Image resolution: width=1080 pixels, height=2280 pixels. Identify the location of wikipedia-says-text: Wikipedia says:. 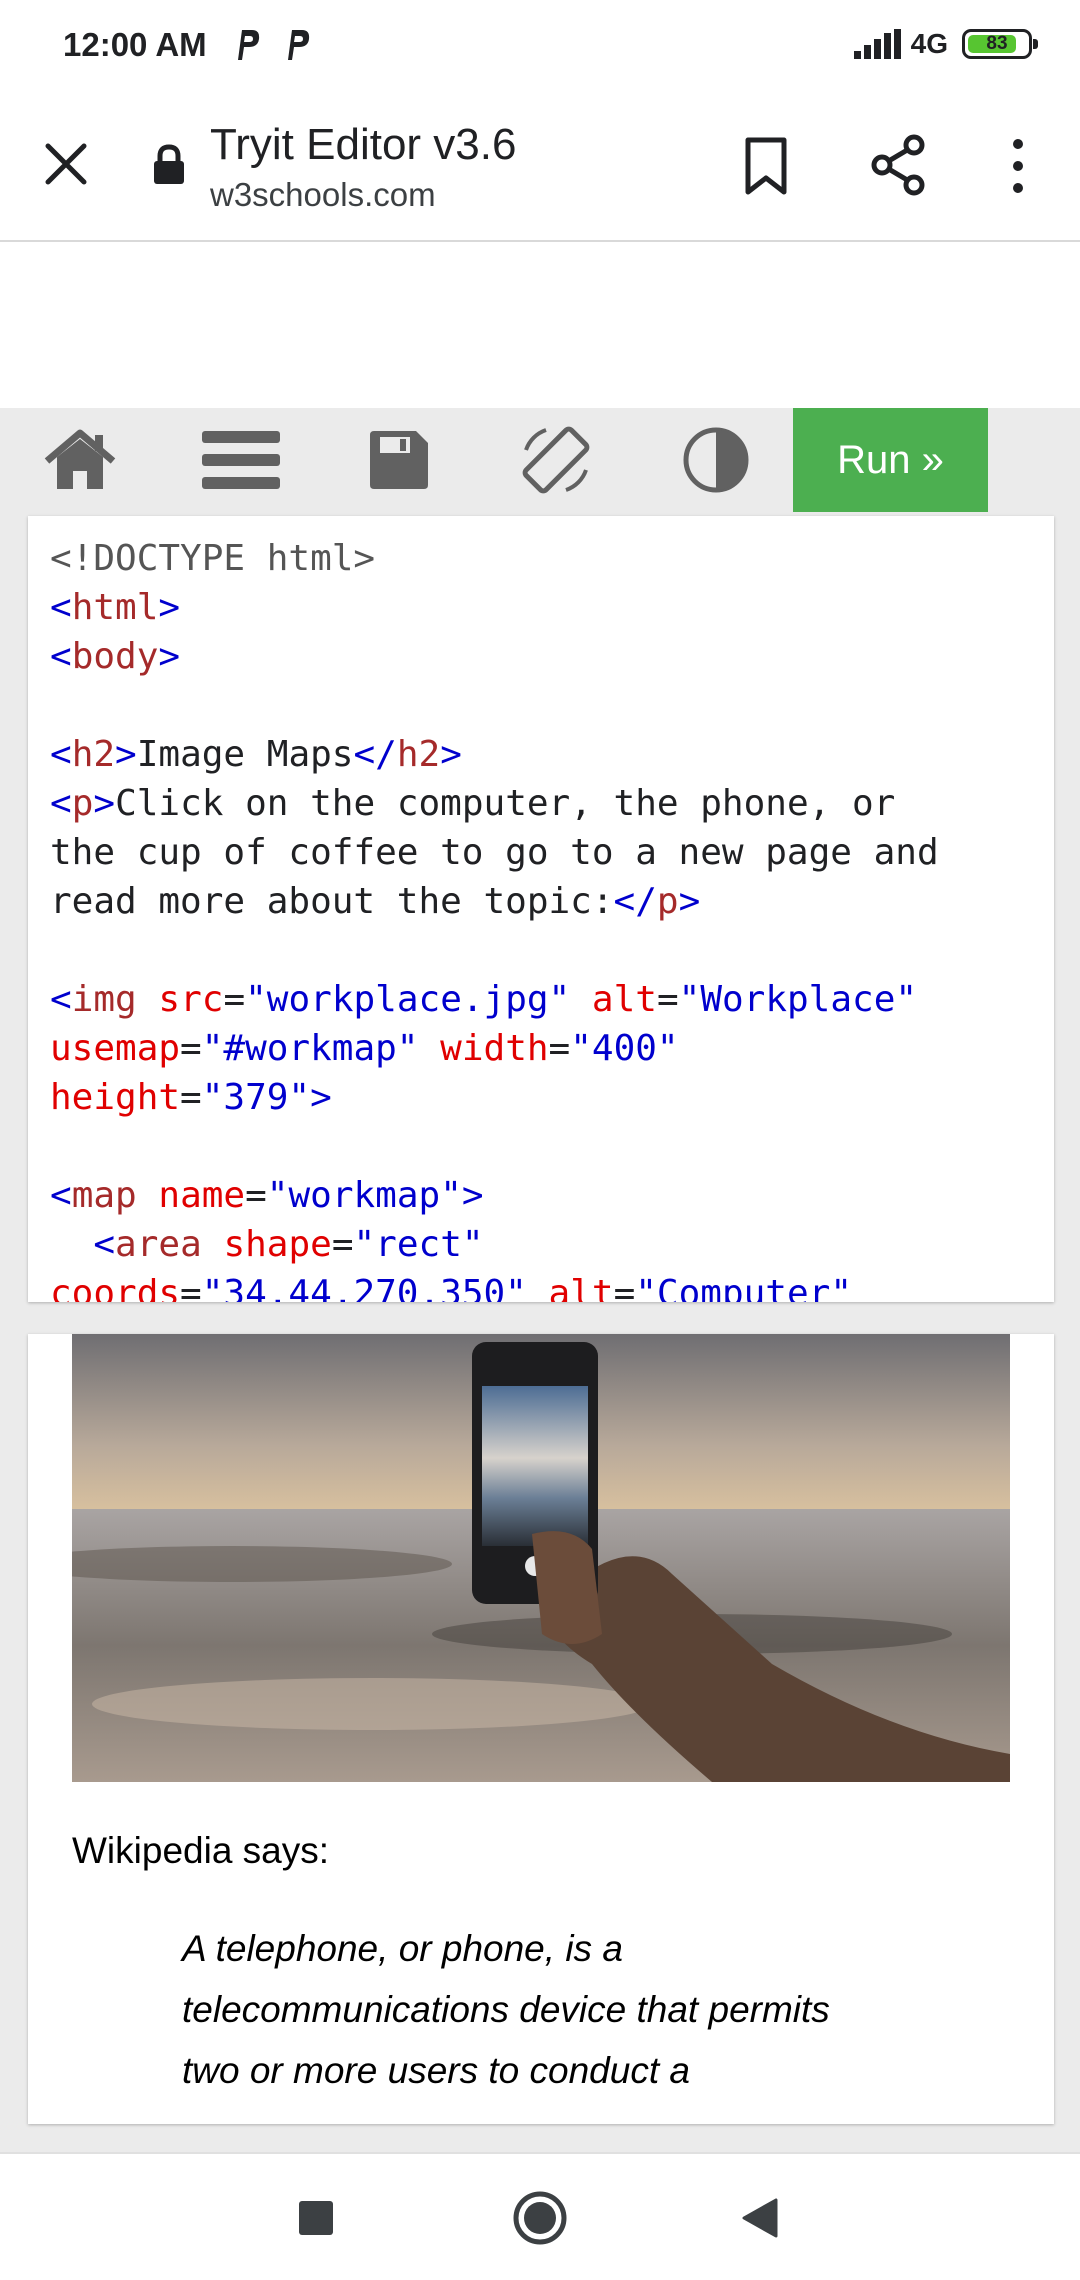
(201, 1850).